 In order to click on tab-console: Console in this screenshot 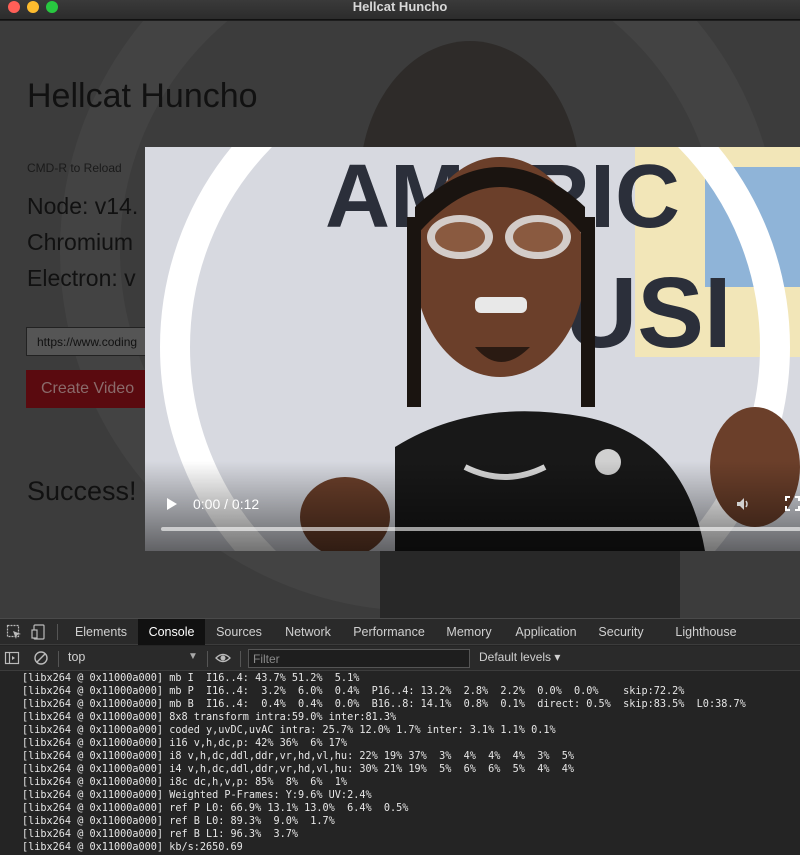, I will do `click(171, 632)`.